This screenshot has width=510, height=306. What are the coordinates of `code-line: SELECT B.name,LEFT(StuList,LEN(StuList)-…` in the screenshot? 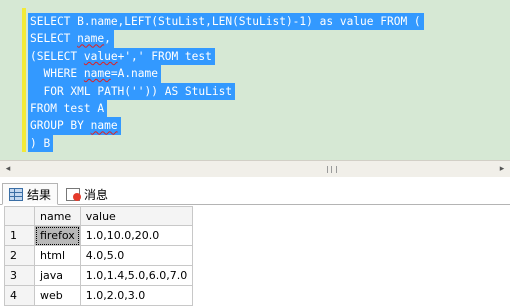 It's located at (226, 22).